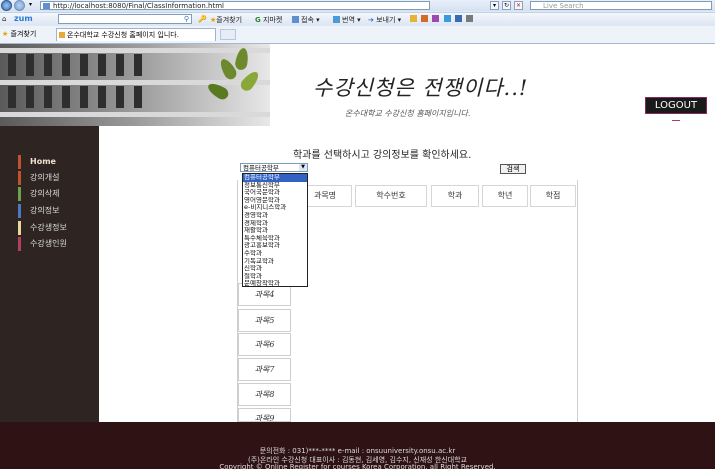 The width and height of the screenshot is (715, 471). What do you see at coordinates (275, 186) in the screenshot?
I see `dropdown-option: 정보통신학부` at bounding box center [275, 186].